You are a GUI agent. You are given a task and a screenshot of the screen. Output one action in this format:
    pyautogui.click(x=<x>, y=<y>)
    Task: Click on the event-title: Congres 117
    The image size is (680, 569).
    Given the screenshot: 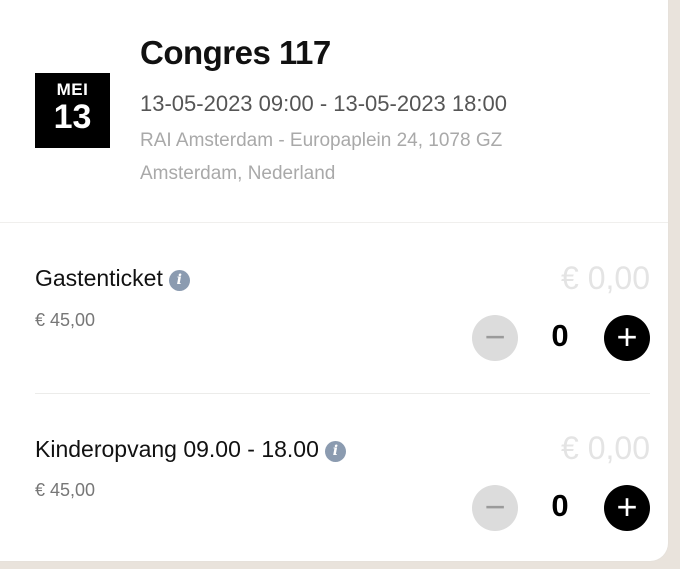 What is the action you would take?
    pyautogui.click(x=235, y=52)
    